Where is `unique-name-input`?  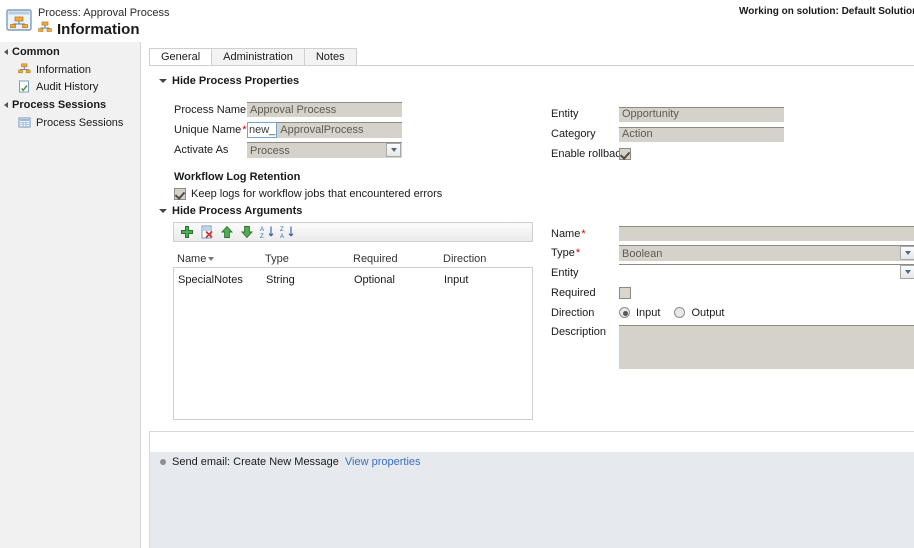
unique-name-input is located at coordinates (339, 129).